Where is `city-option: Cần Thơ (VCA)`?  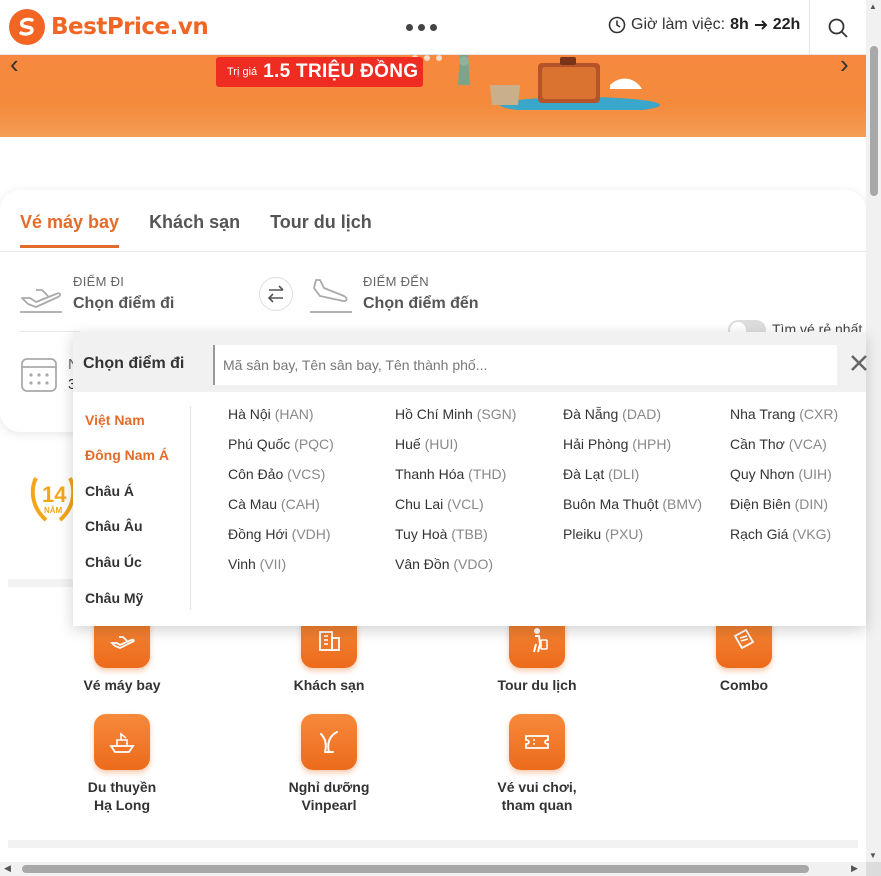
city-option: Cần Thơ (VCA) is located at coordinates (778, 444).